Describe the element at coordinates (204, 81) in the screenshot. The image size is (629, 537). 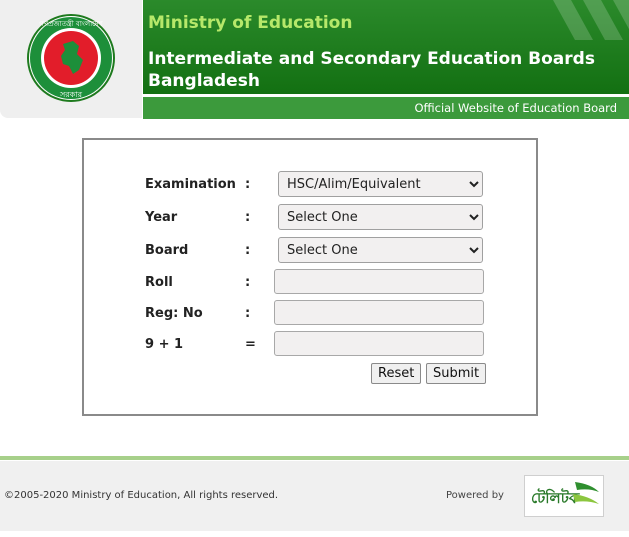
I see `boards-title-line2: Bangladesh` at that location.